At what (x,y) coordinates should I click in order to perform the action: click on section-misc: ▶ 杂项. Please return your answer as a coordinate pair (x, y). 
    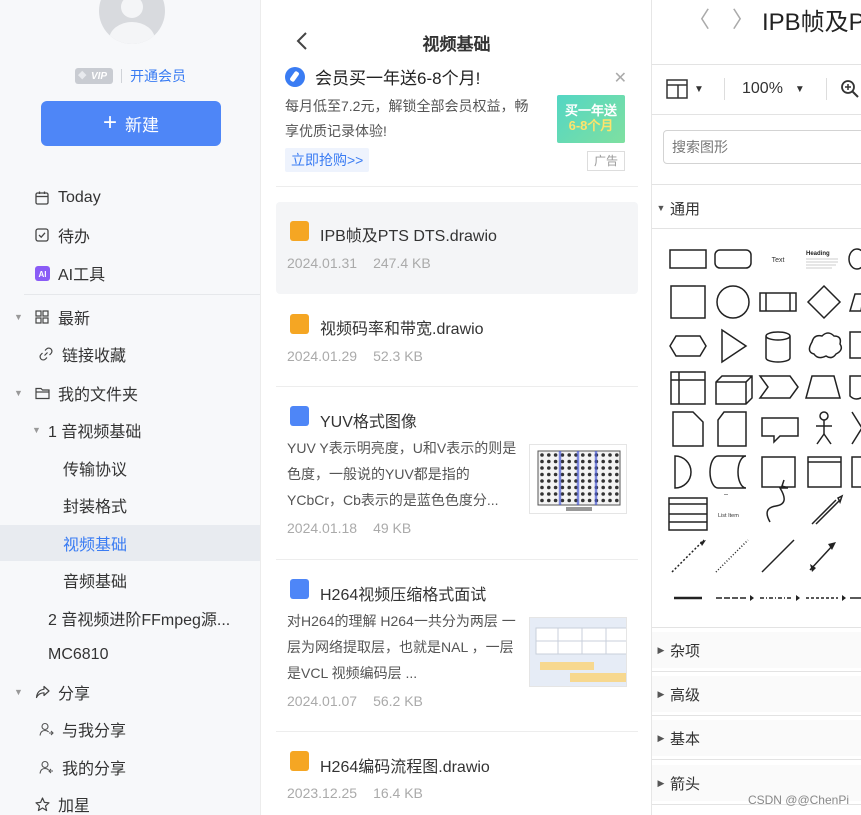
    Looking at the image, I should click on (756, 650).